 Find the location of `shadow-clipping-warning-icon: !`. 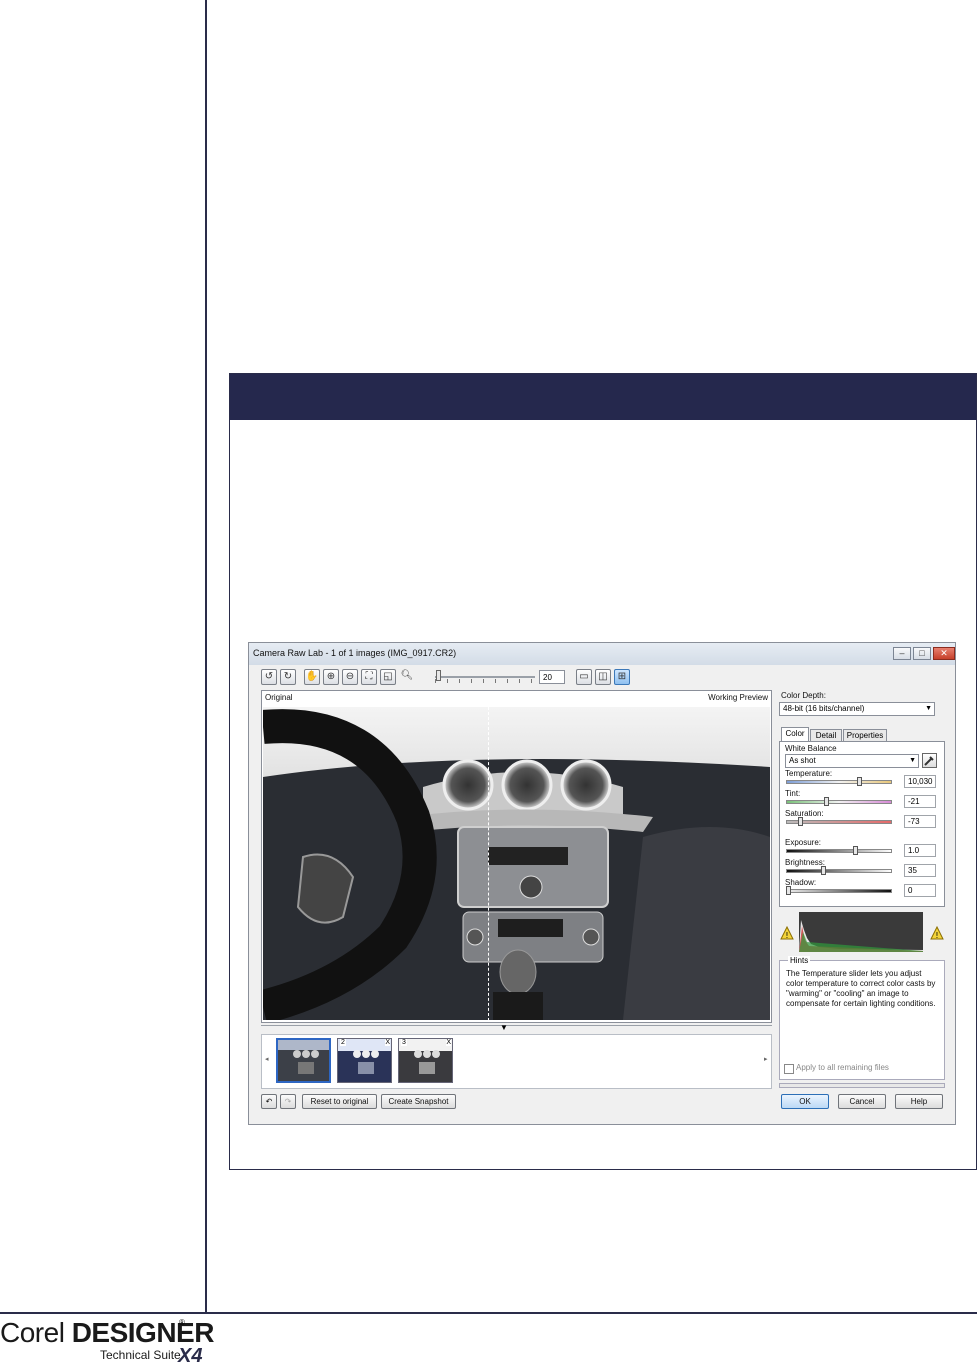

shadow-clipping-warning-icon: ! is located at coordinates (787, 933).